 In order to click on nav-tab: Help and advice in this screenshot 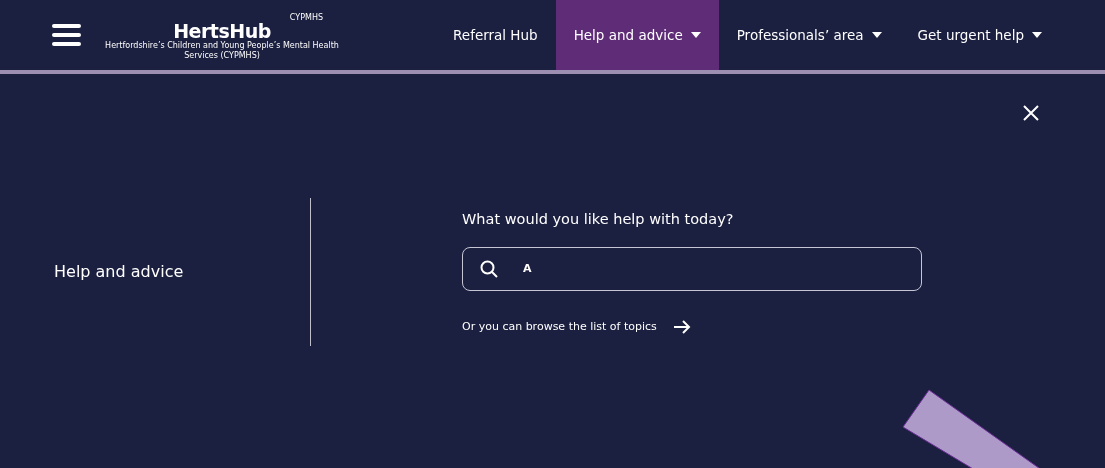, I will do `click(637, 35)`.